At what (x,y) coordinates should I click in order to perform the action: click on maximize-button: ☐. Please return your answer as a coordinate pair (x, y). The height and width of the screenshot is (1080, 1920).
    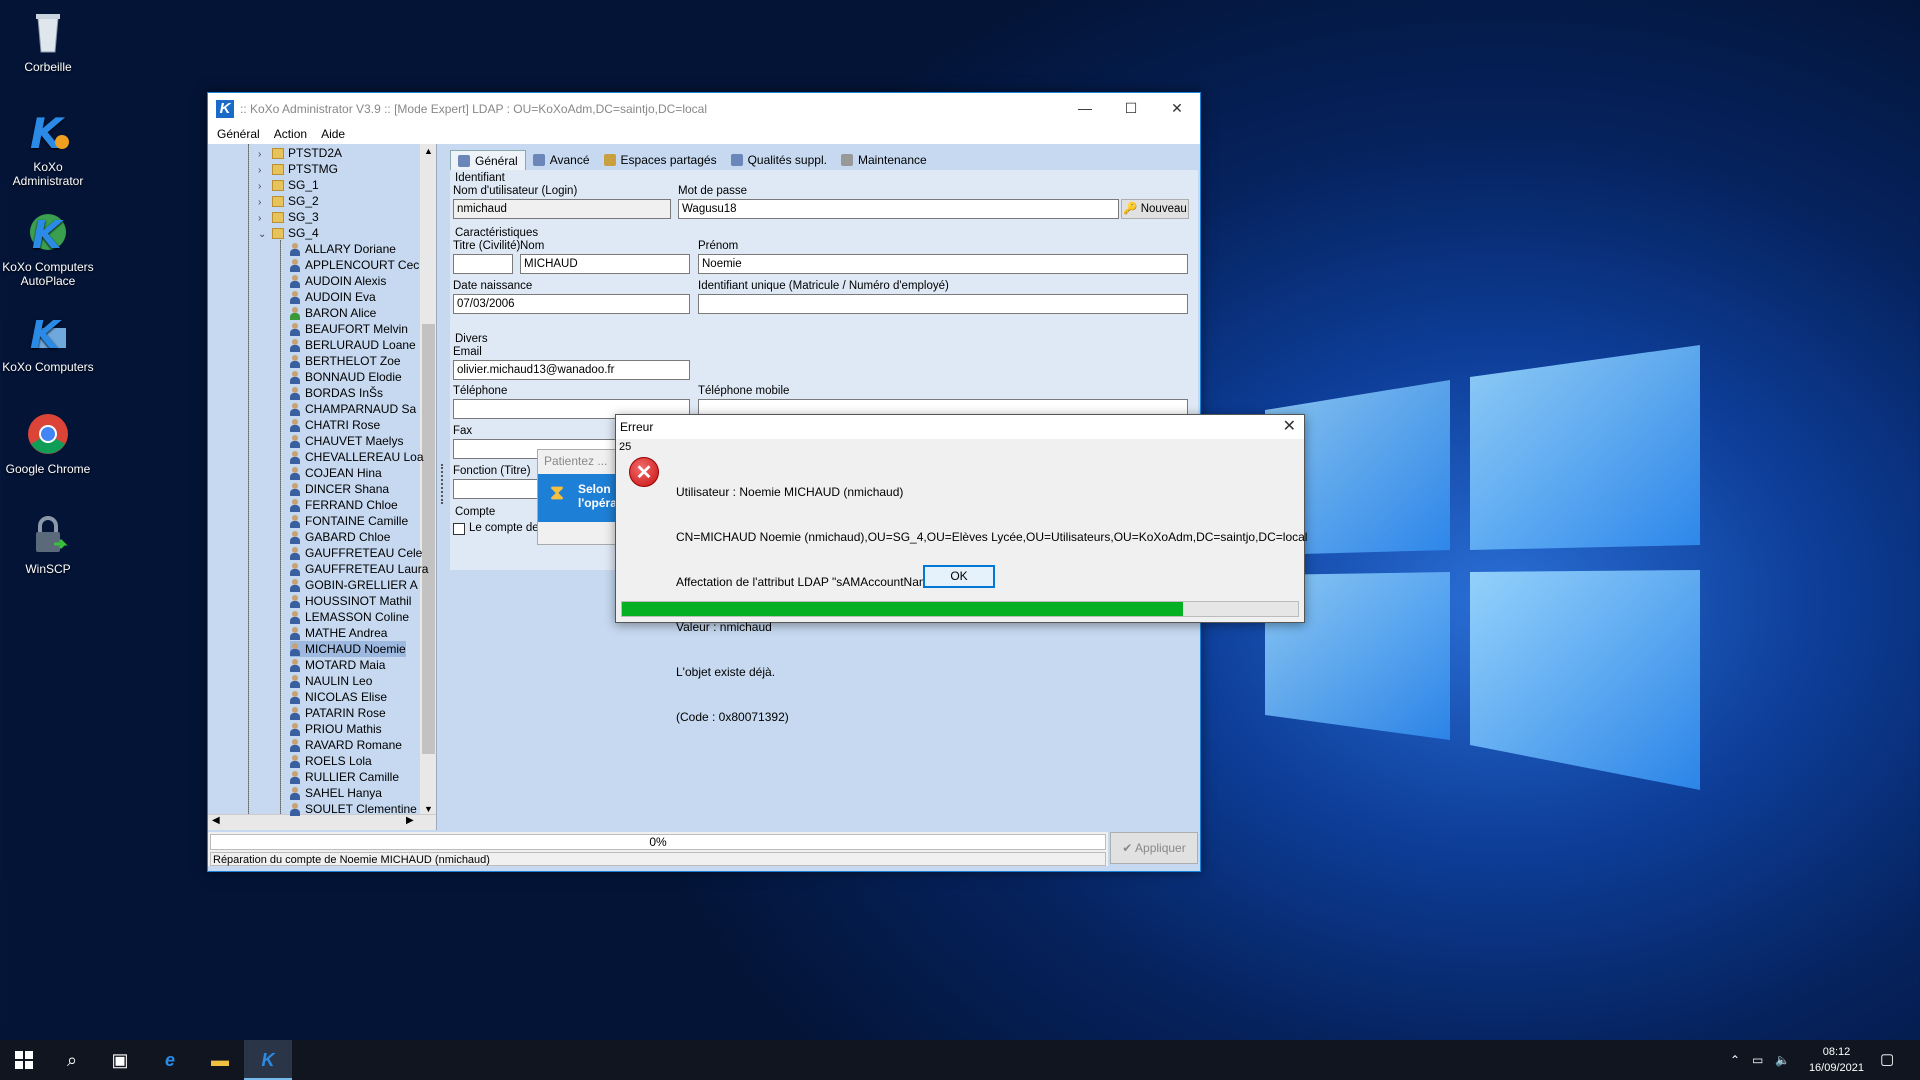
    Looking at the image, I should click on (1131, 108).